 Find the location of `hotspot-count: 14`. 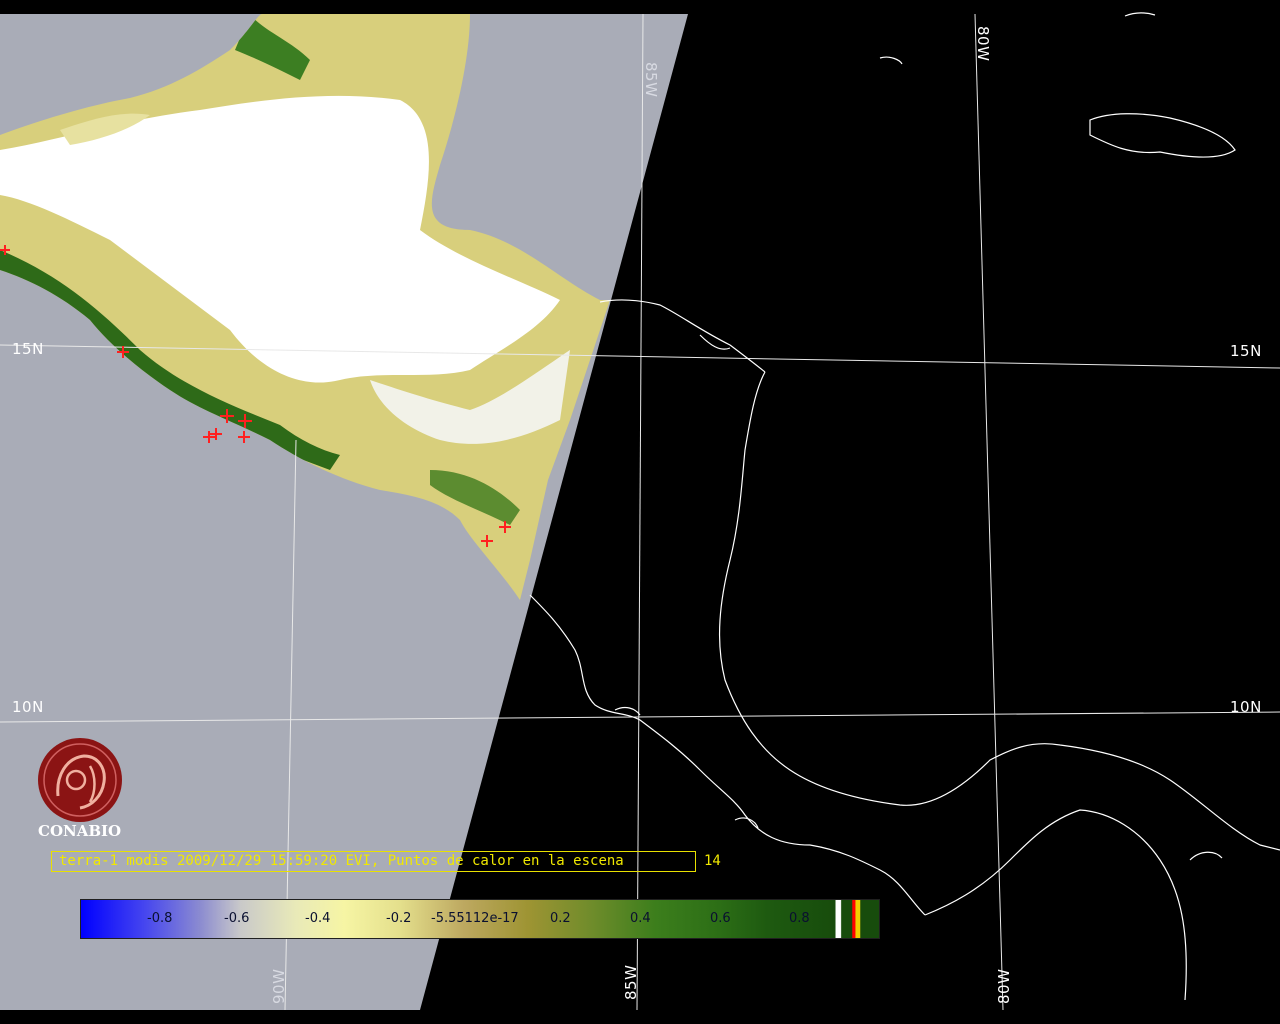

hotspot-count: 14 is located at coordinates (712, 861).